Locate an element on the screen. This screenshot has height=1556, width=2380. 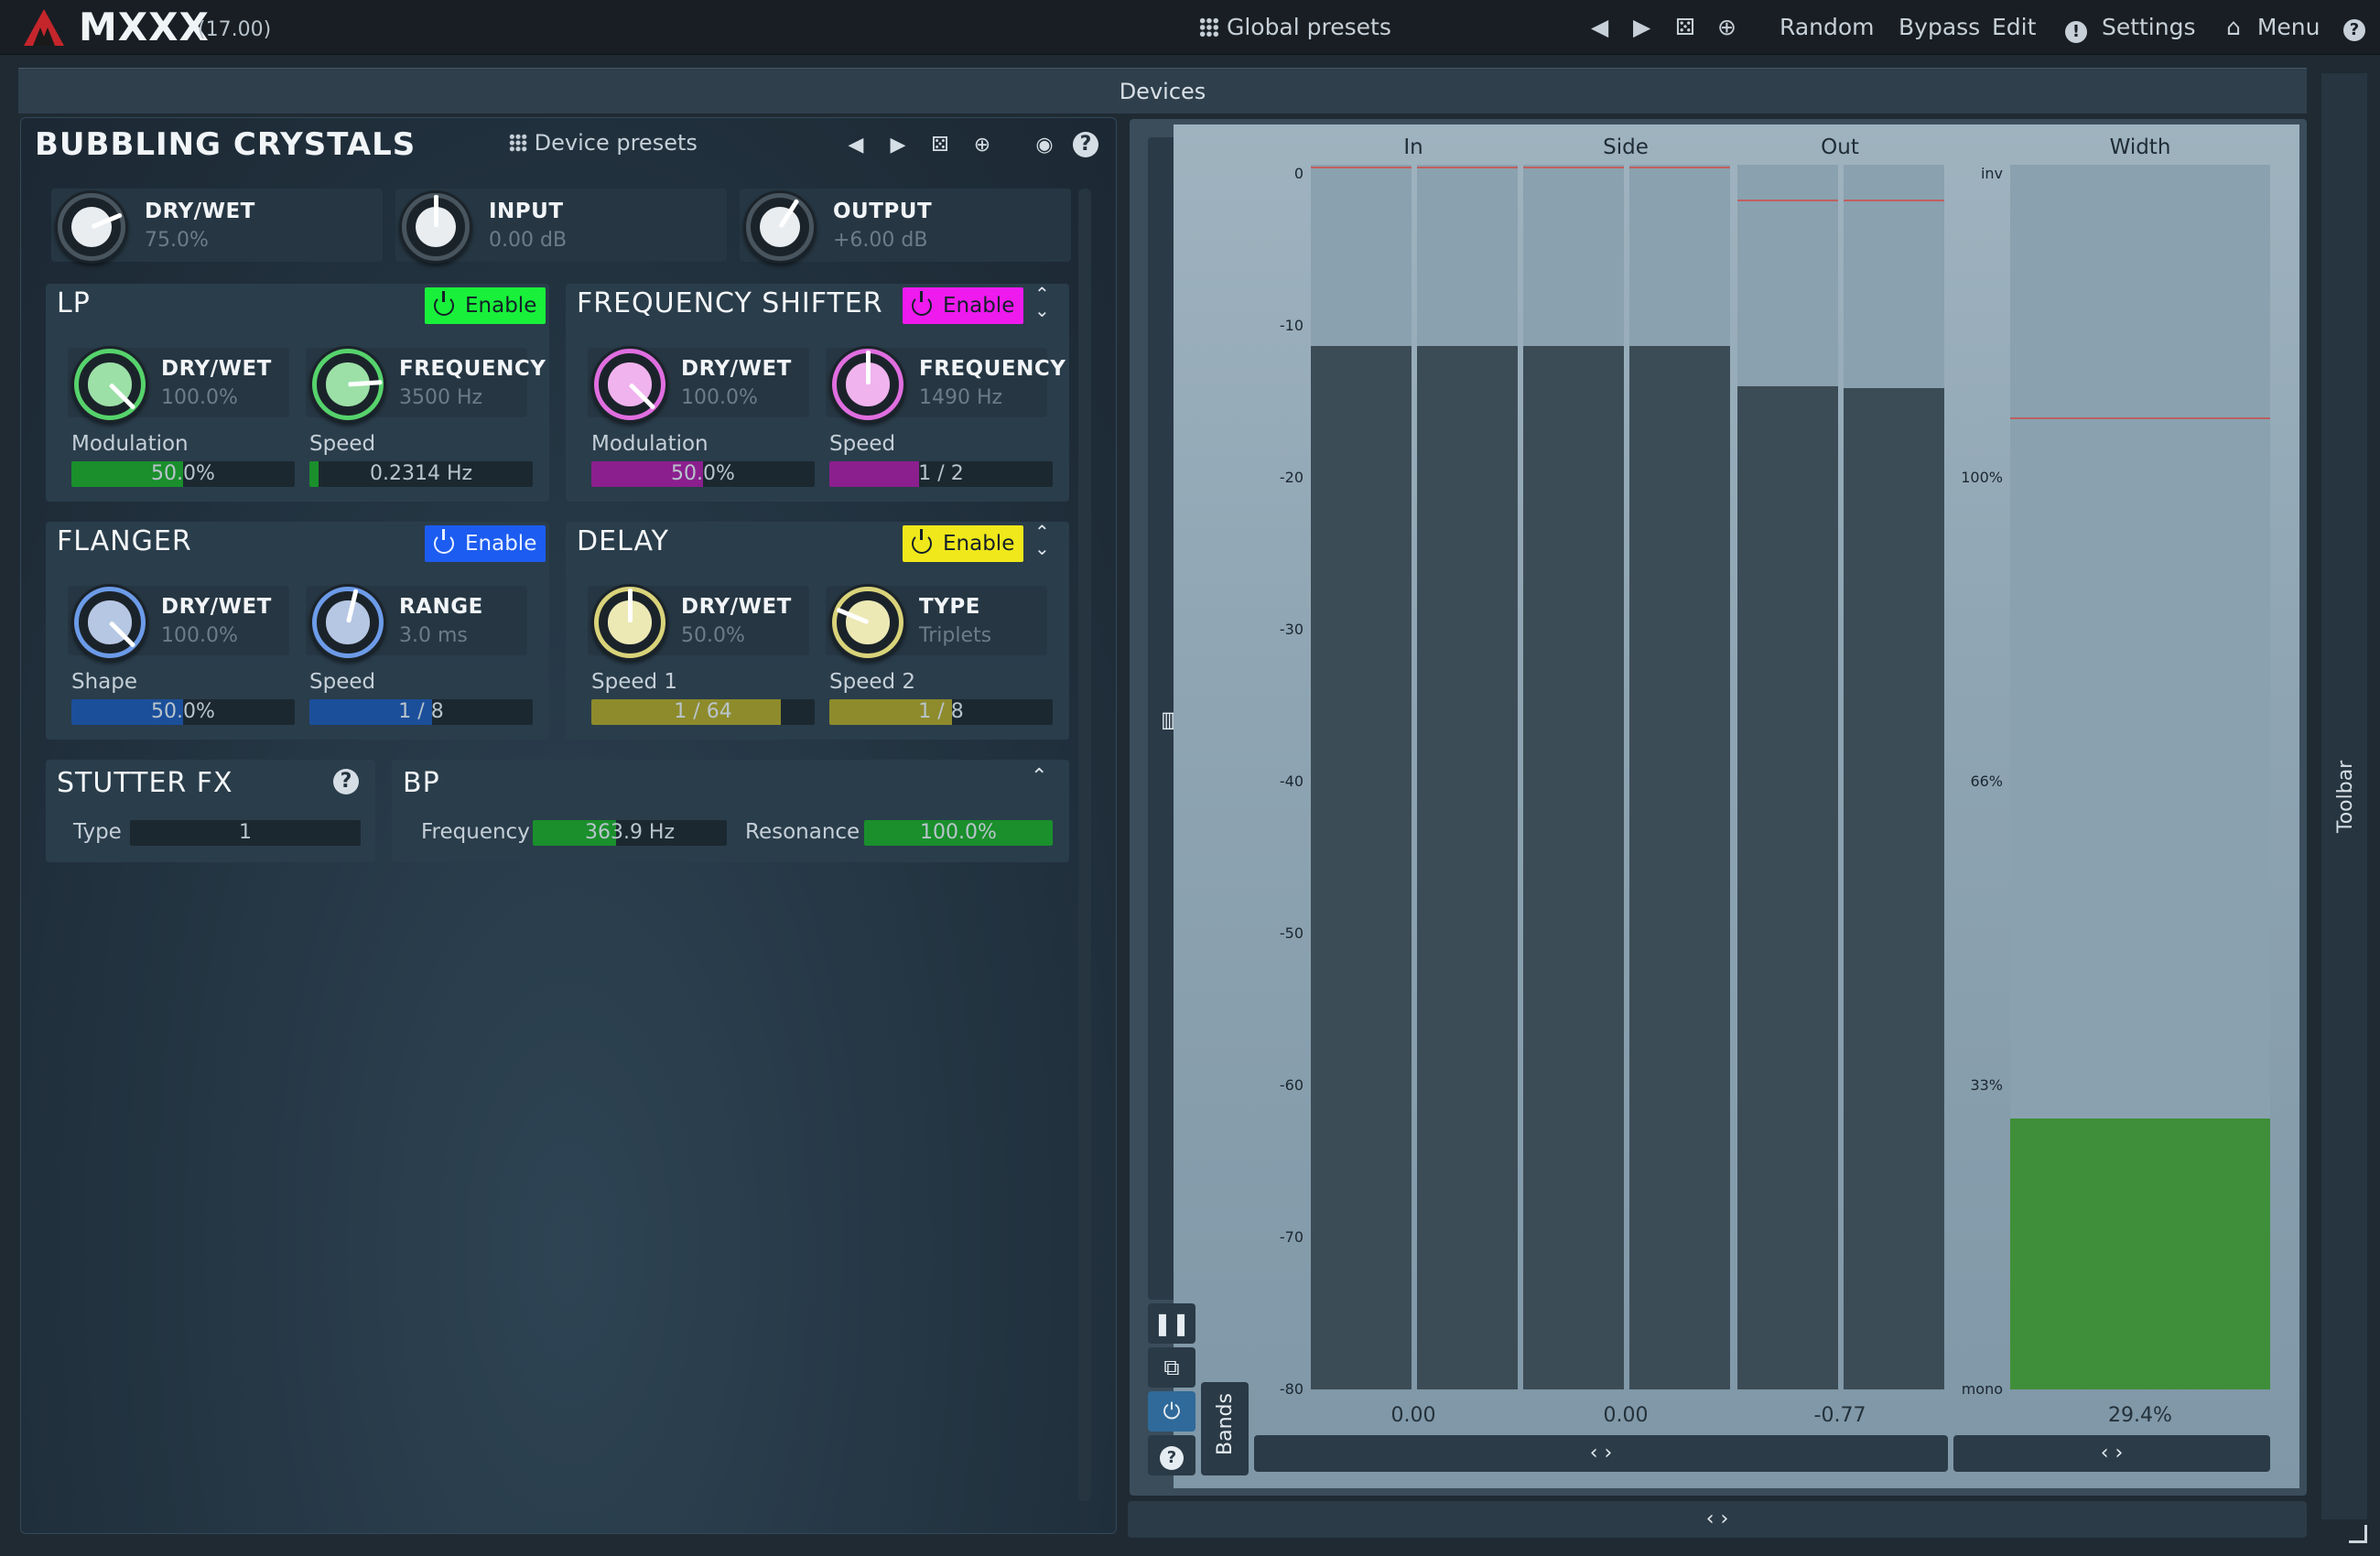
delay-param1-slider: 1 / 64 is located at coordinates (703, 712).